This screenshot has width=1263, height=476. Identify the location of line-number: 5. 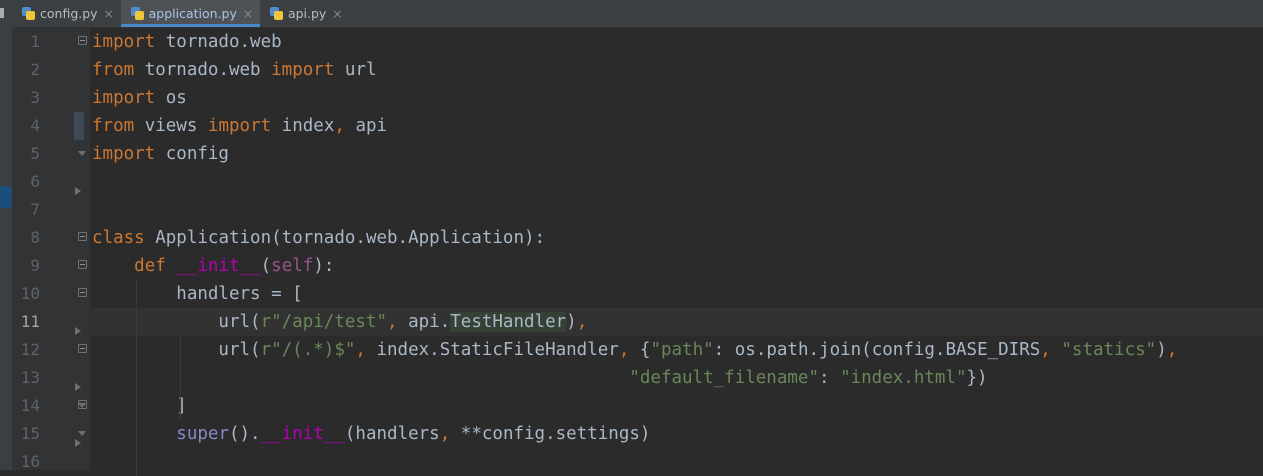
(26, 154).